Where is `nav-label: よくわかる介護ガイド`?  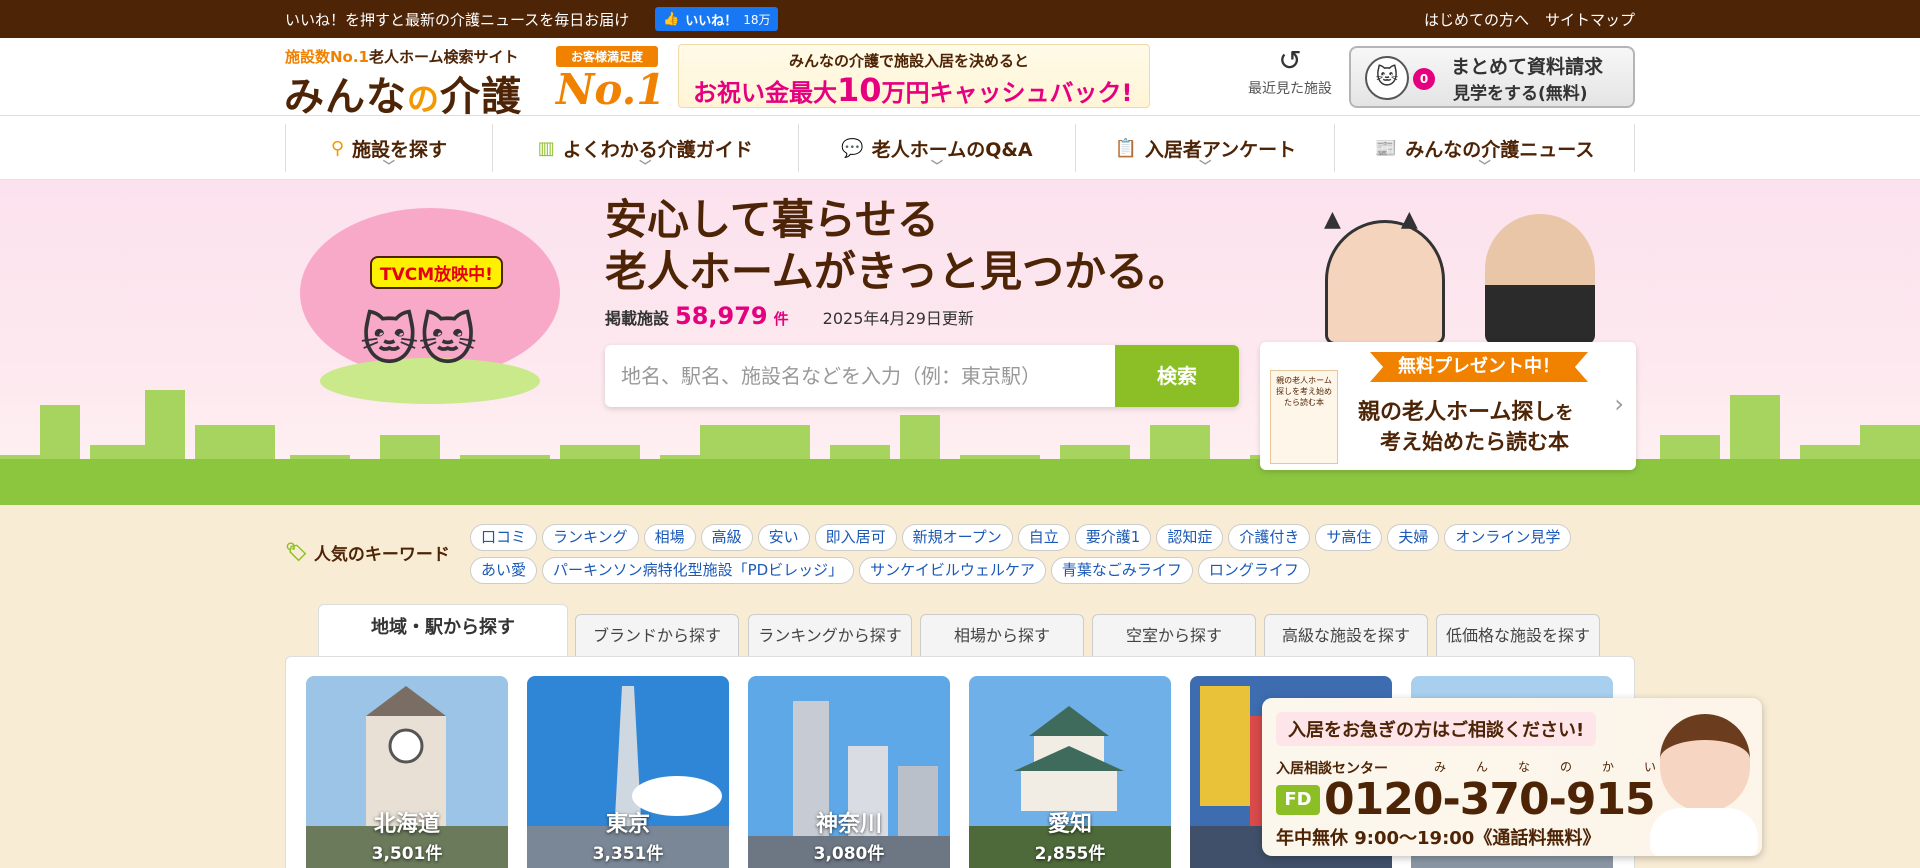 nav-label: よくわかる介護ガイド is located at coordinates (657, 149).